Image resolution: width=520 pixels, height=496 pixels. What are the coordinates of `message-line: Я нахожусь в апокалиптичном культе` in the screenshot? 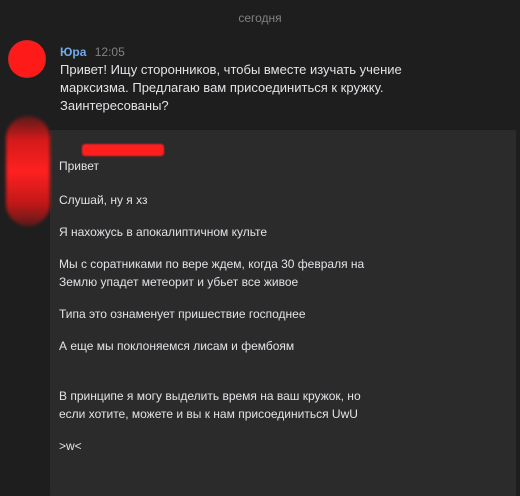 It's located at (163, 232).